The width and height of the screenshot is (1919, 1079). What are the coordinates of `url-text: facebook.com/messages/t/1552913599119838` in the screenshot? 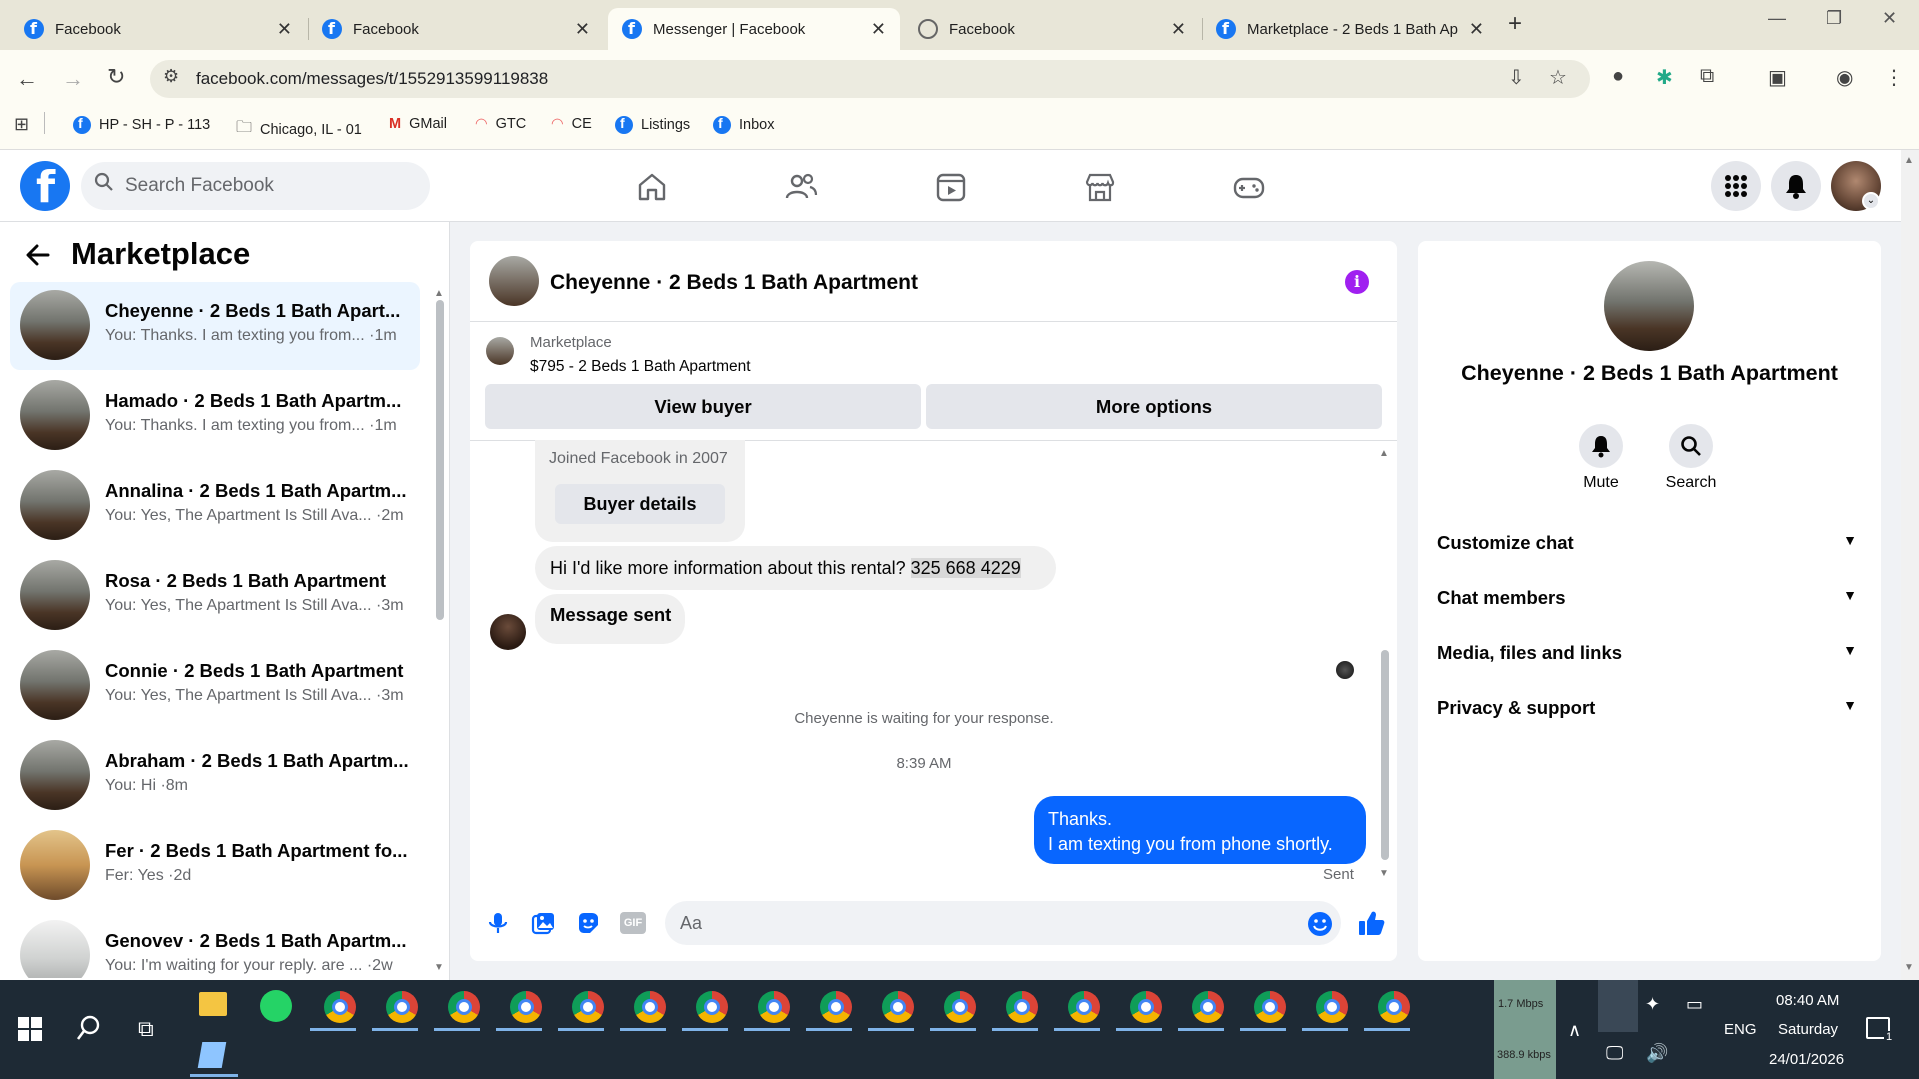 It's located at (372, 79).